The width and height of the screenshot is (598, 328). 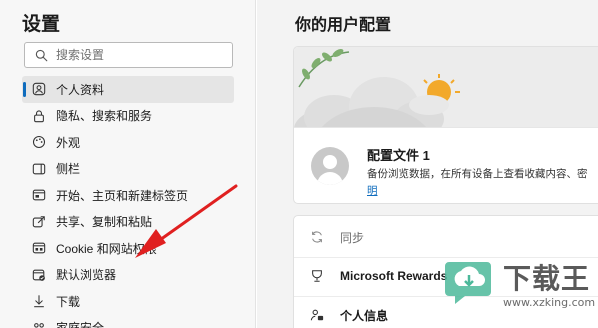 I want to click on download-icon, so click(x=39, y=301).